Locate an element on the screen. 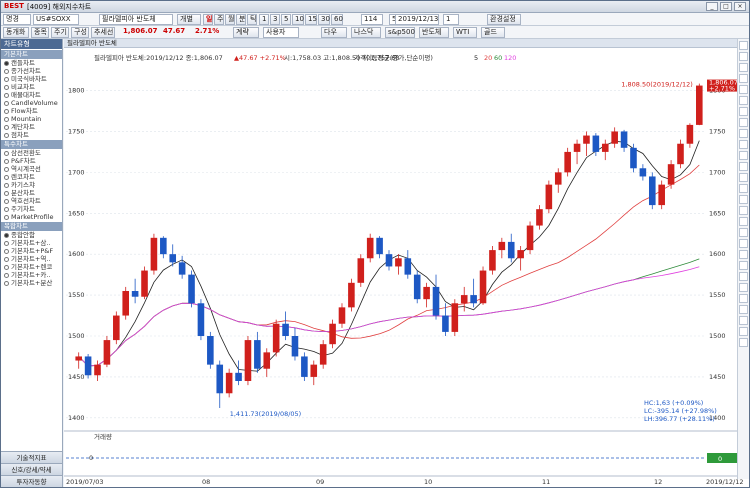 The height and width of the screenshot is (488, 750). sidebar-item: P&F차트 is located at coordinates (31, 161).